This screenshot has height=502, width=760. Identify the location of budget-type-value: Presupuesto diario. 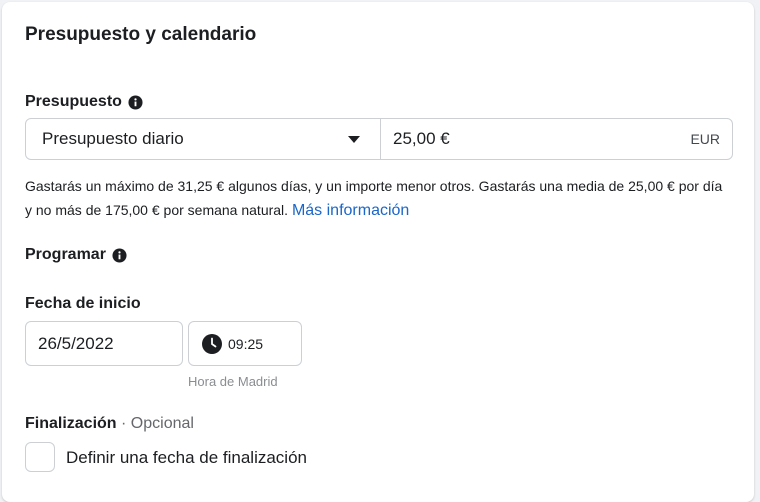
(113, 138).